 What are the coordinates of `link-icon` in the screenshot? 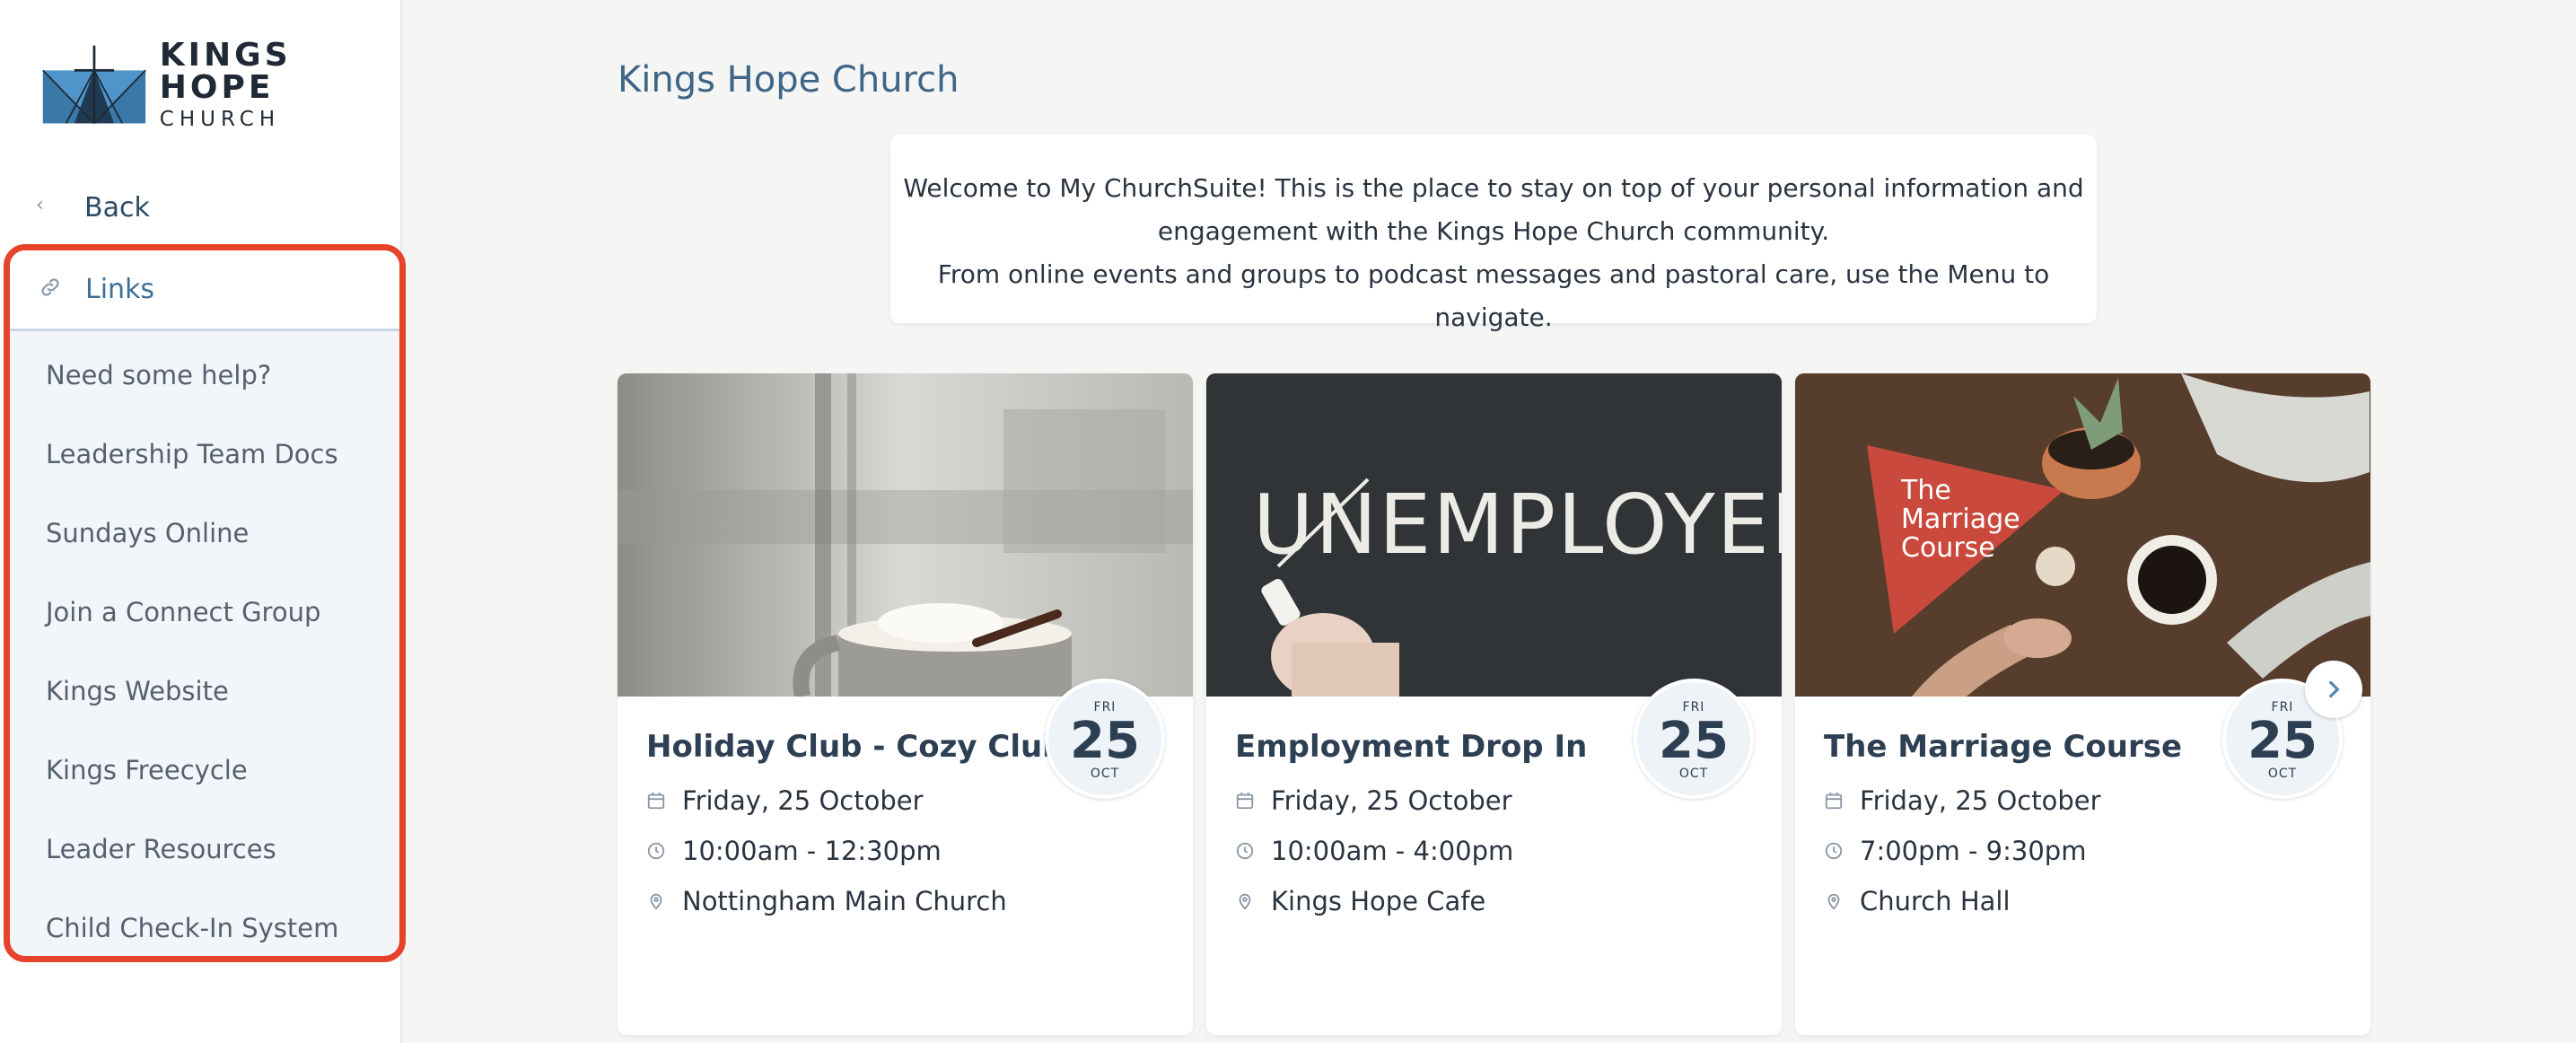 It's located at (50, 287).